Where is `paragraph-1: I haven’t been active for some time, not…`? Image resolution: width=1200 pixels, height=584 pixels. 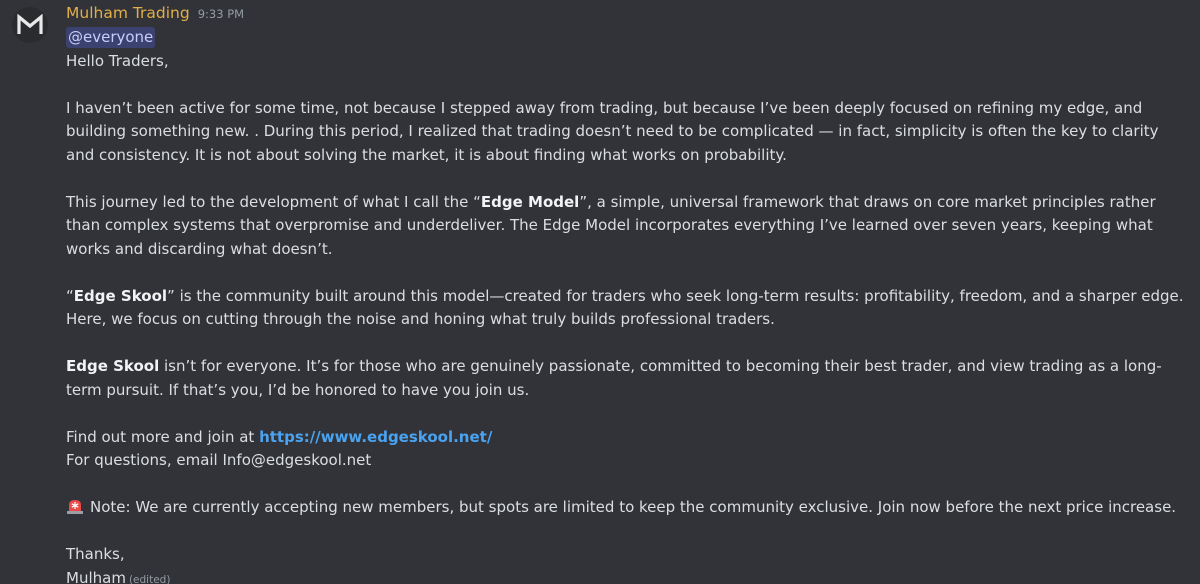
paragraph-1: I haven’t been active for some time, not… is located at coordinates (612, 131).